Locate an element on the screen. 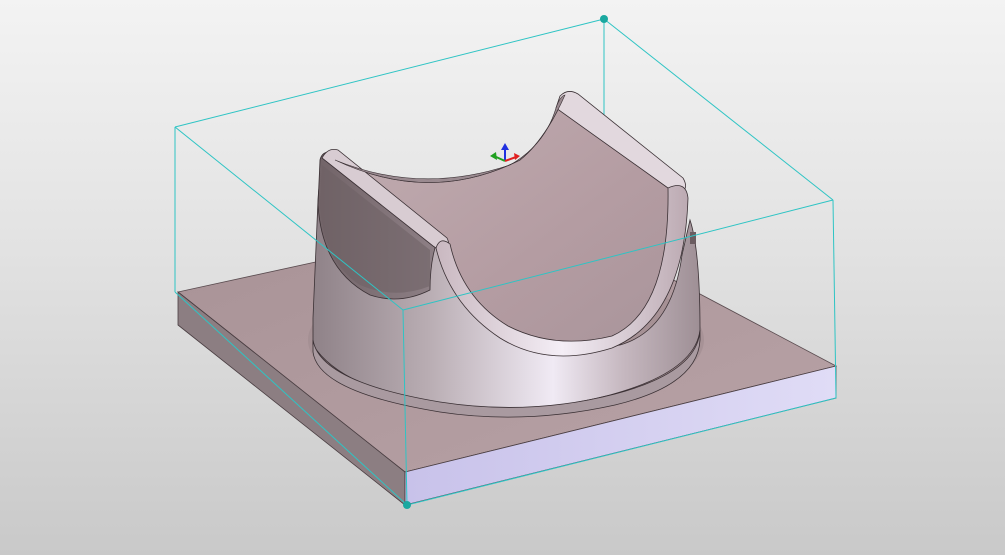  orientation-triad is located at coordinates (505, 152).